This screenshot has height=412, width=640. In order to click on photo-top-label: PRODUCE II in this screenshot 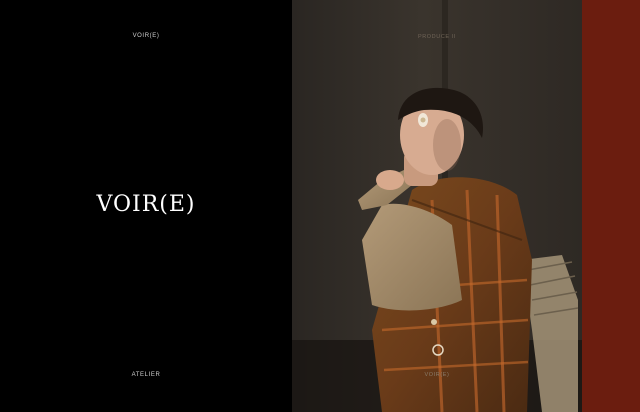, I will do `click(437, 37)`.